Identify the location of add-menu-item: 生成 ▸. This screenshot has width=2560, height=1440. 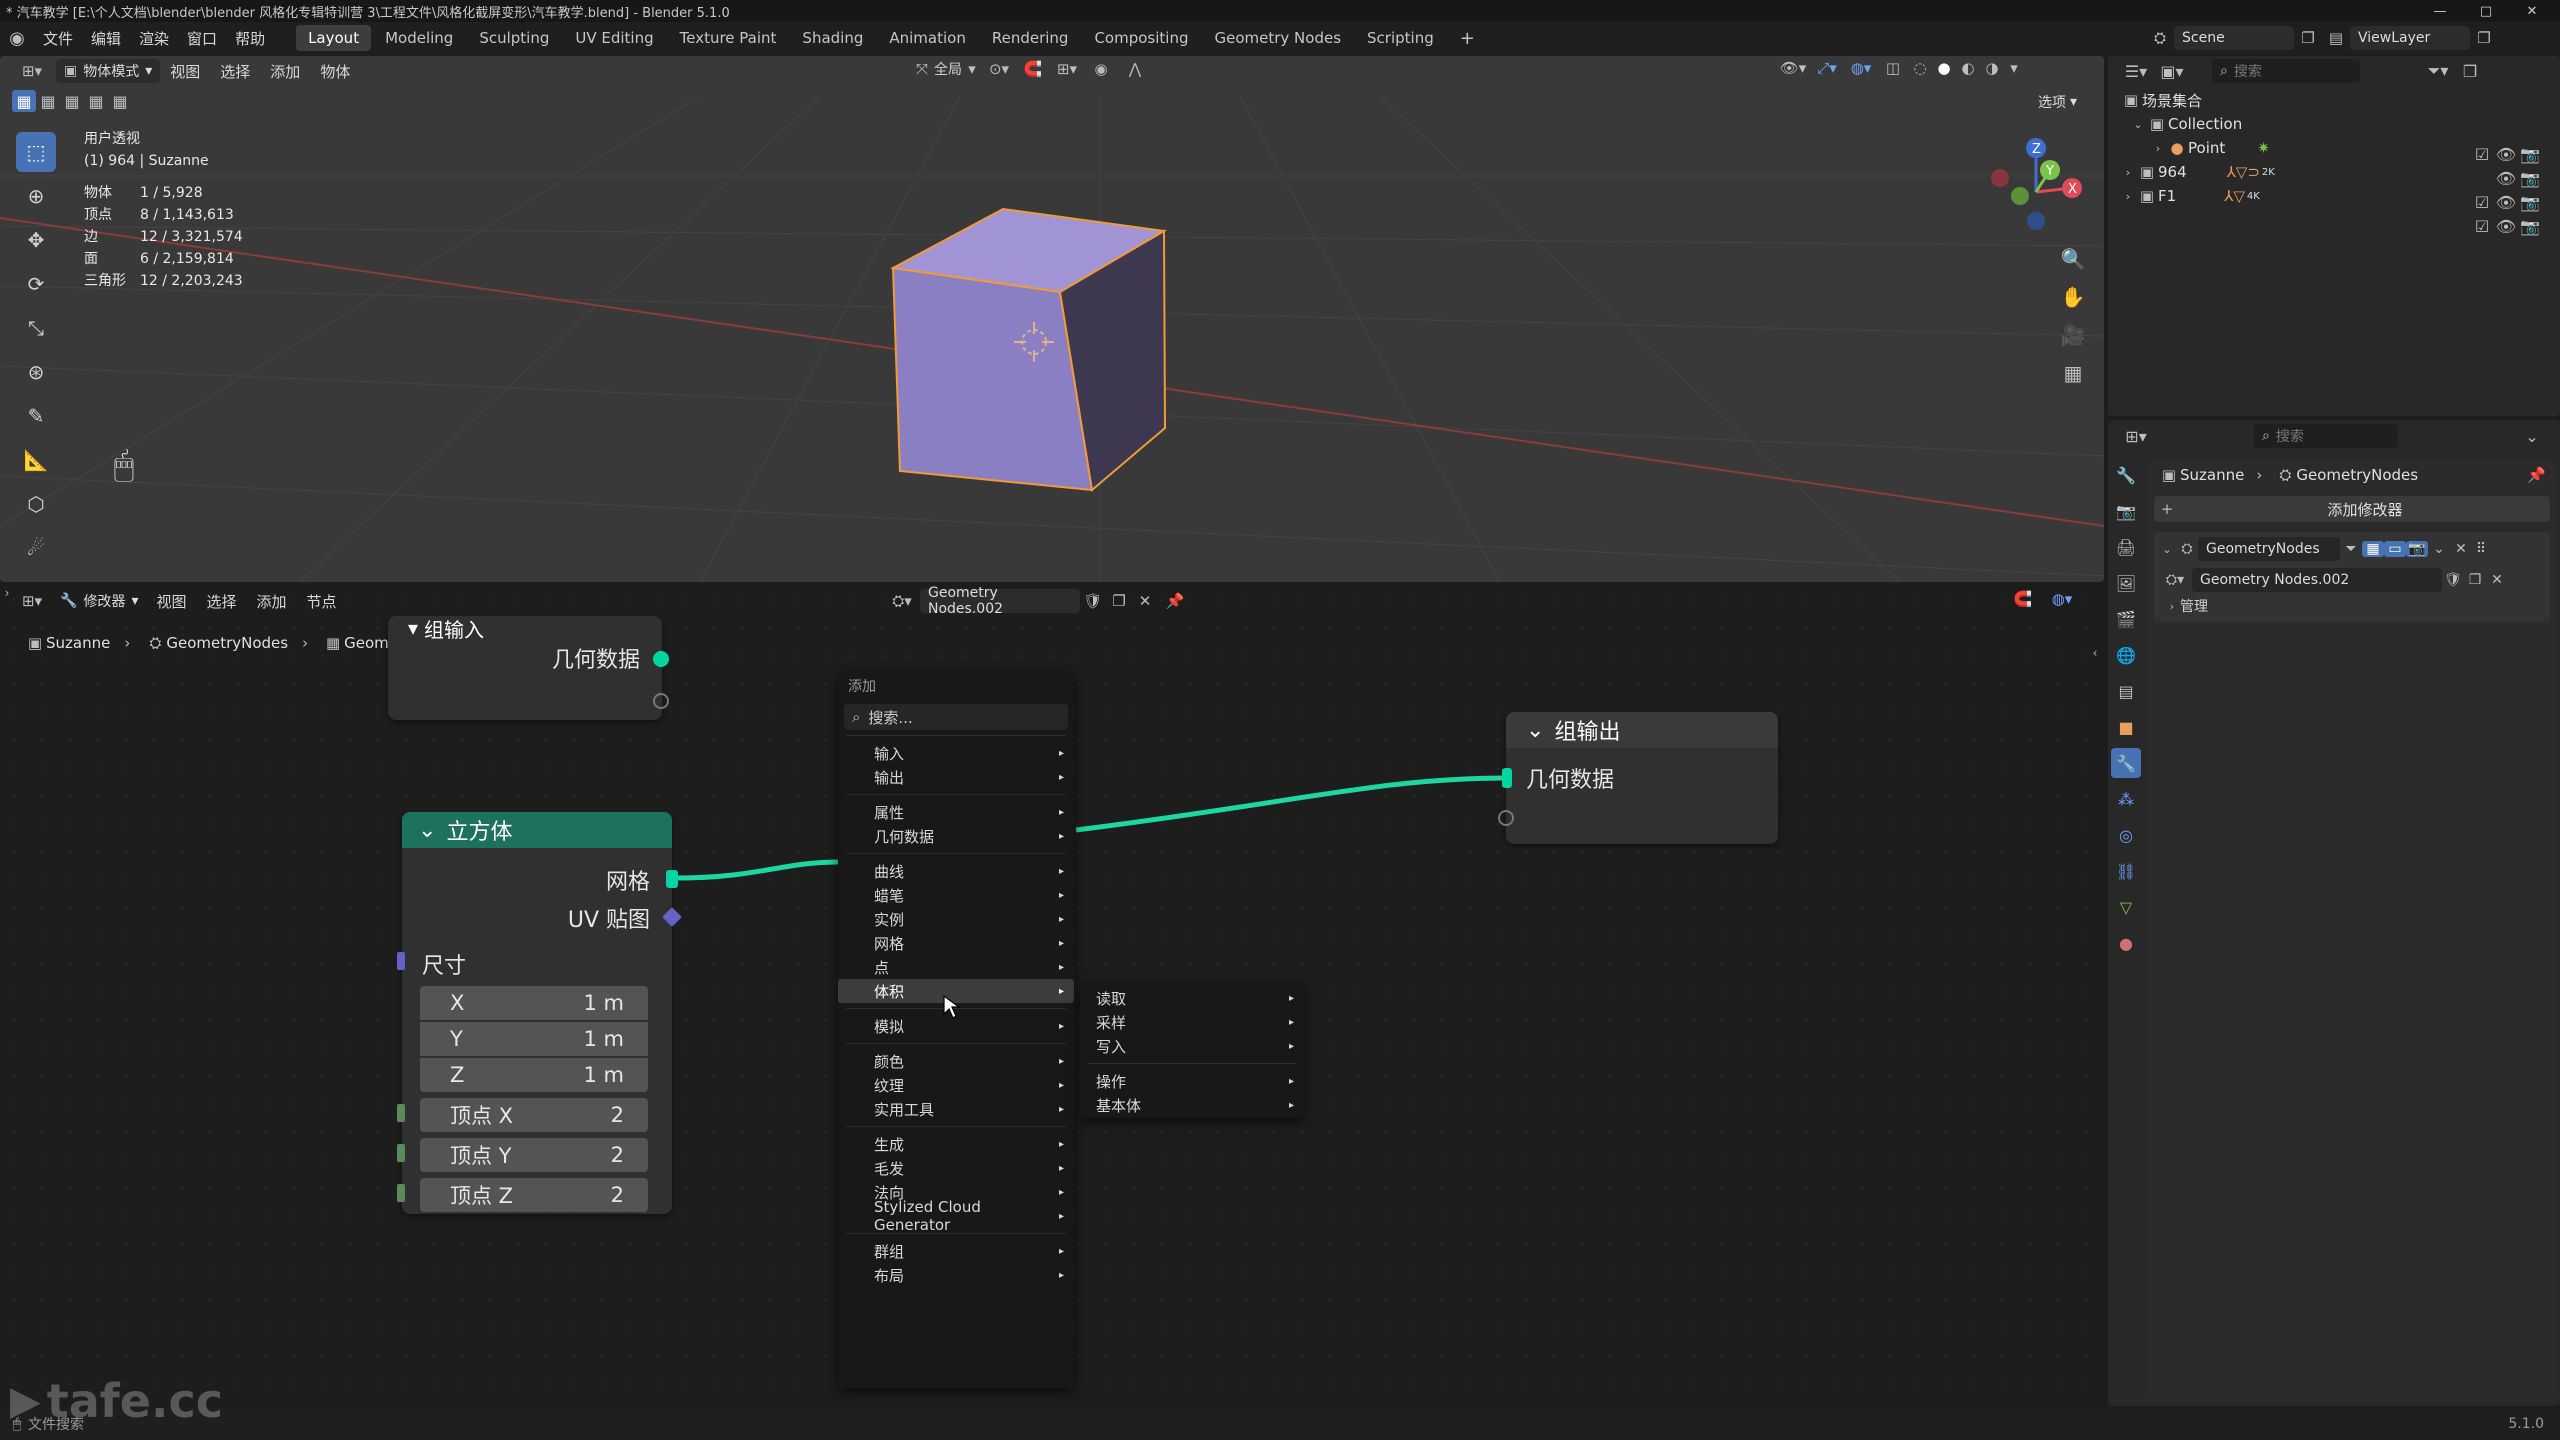
(956, 1144).